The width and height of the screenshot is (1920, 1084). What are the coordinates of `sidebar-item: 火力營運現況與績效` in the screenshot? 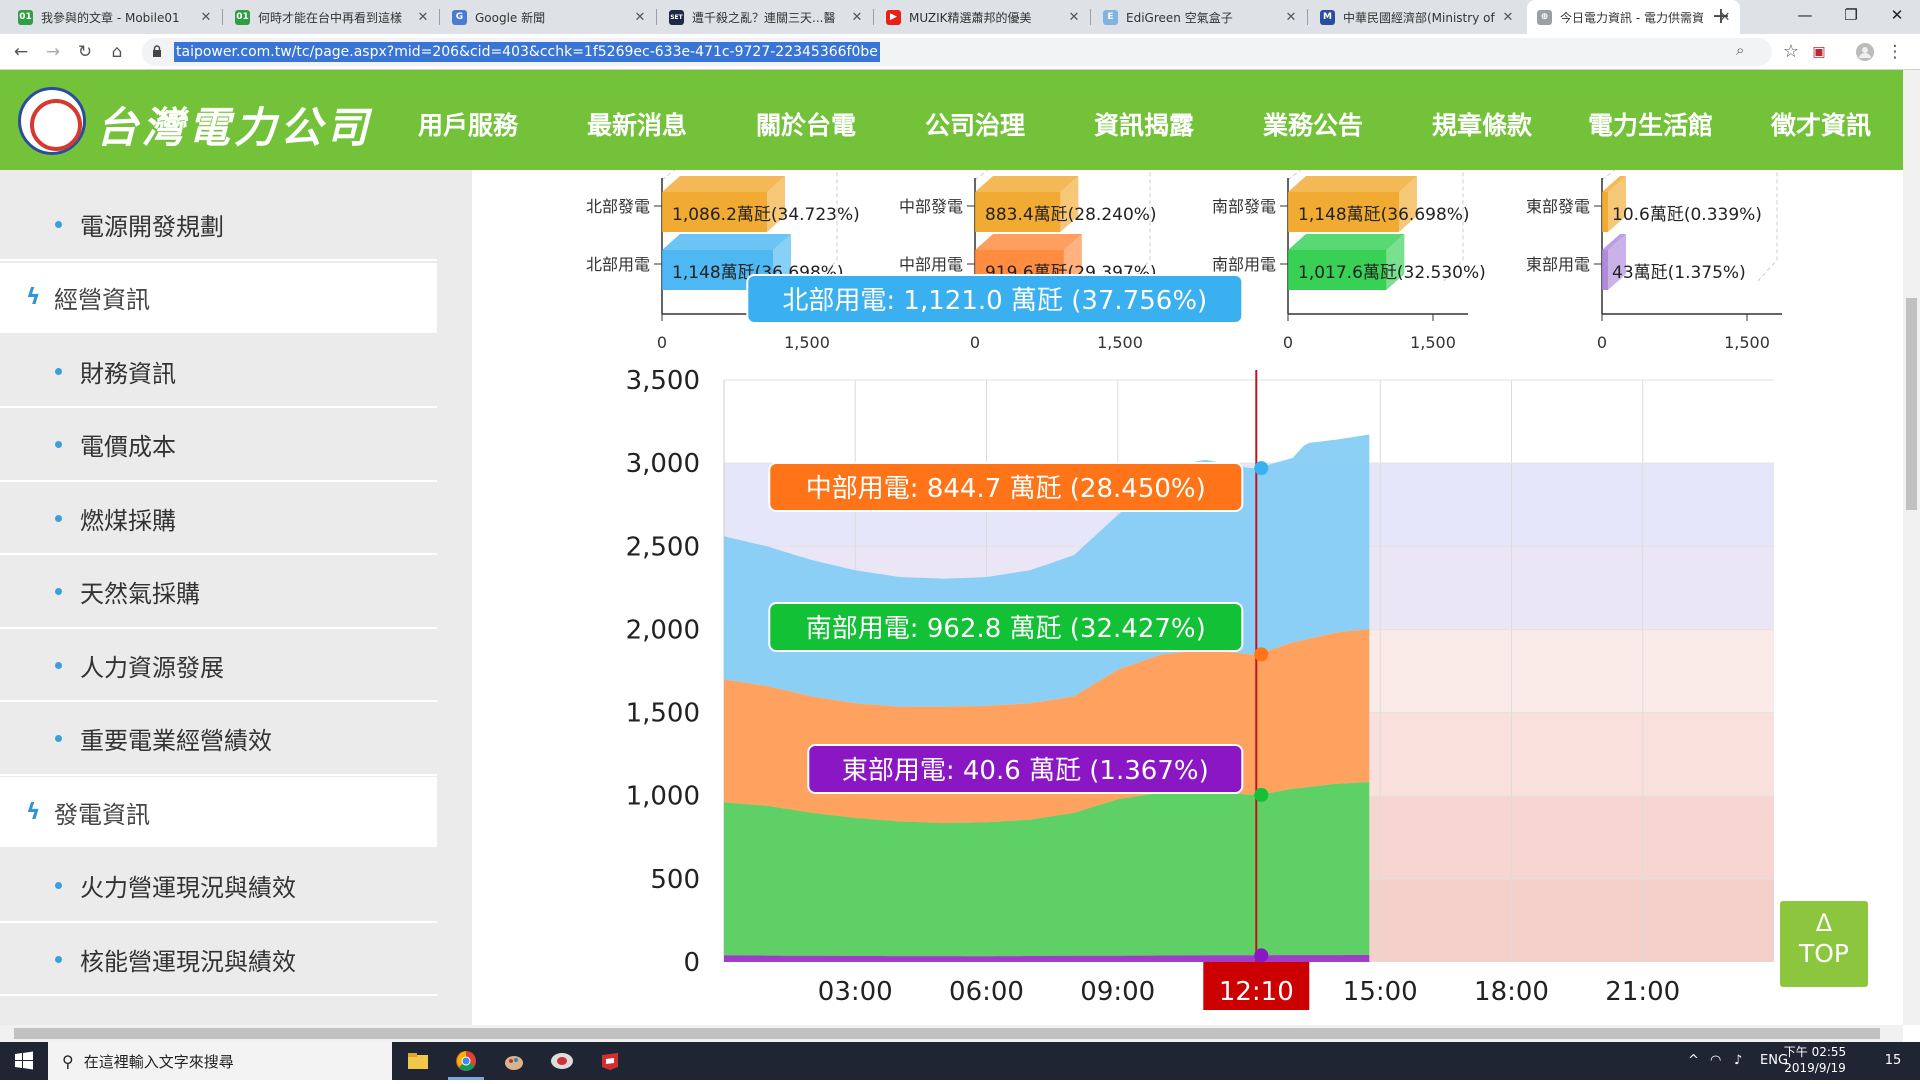 It's located at (218, 886).